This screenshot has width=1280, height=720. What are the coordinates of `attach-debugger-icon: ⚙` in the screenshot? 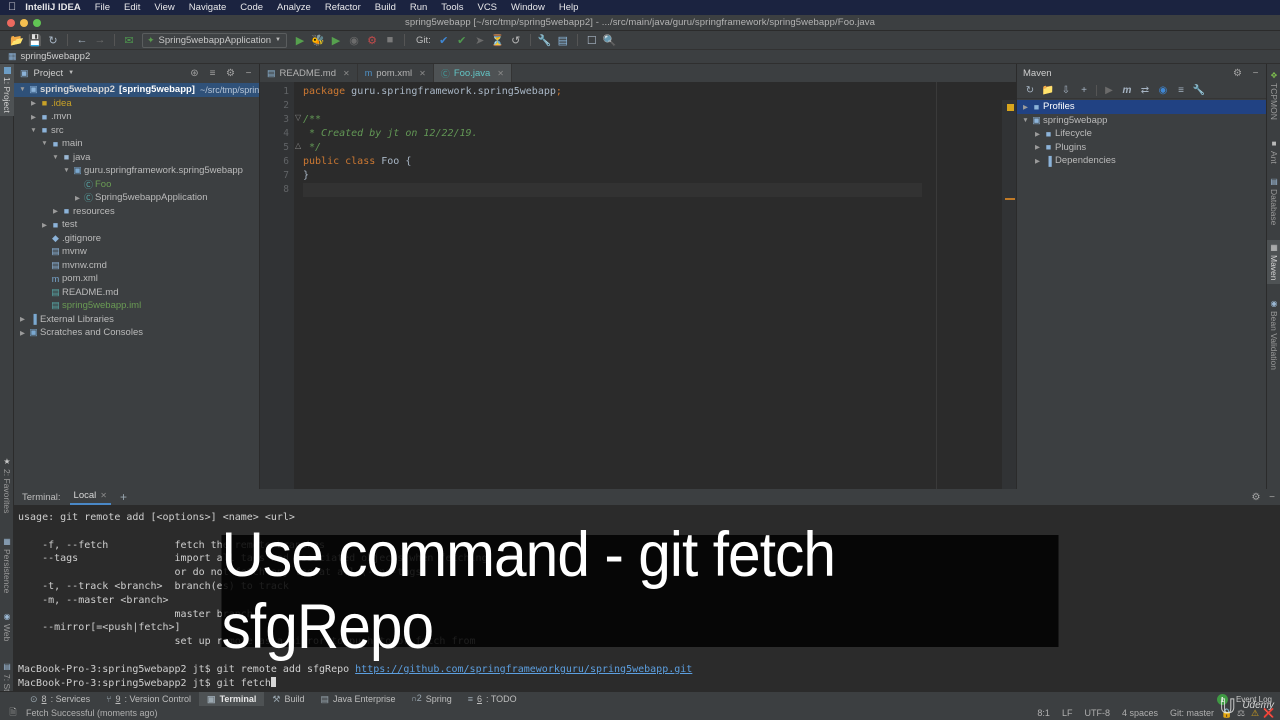 It's located at (372, 40).